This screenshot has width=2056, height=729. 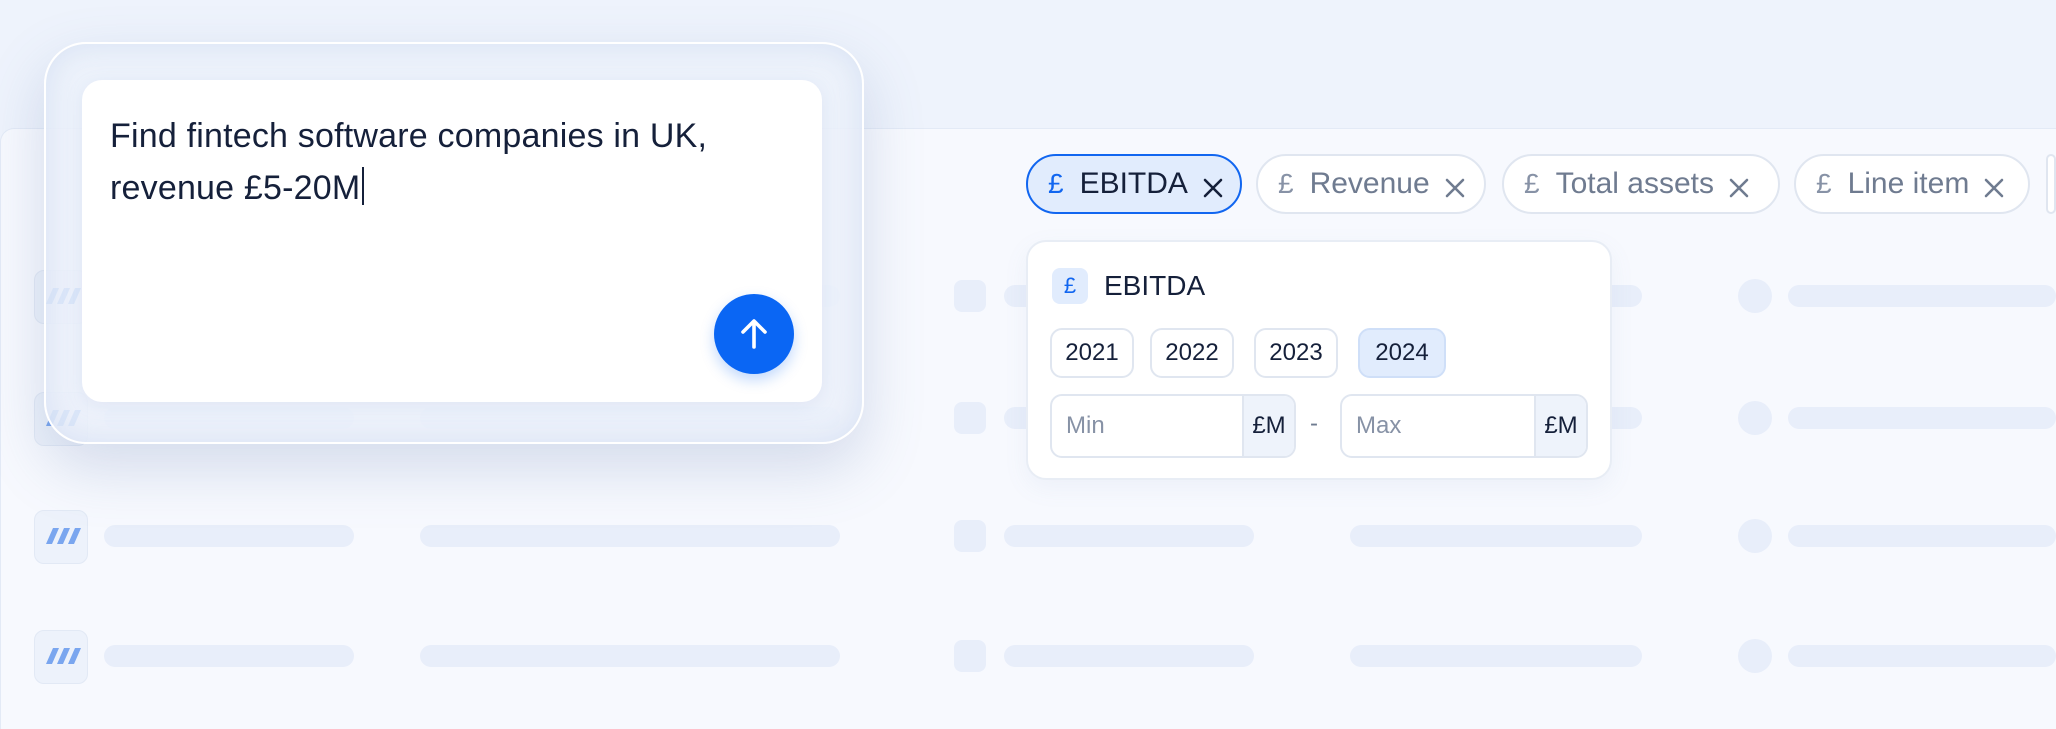 What do you see at coordinates (1908, 183) in the screenshot?
I see `chip-label: Line item` at bounding box center [1908, 183].